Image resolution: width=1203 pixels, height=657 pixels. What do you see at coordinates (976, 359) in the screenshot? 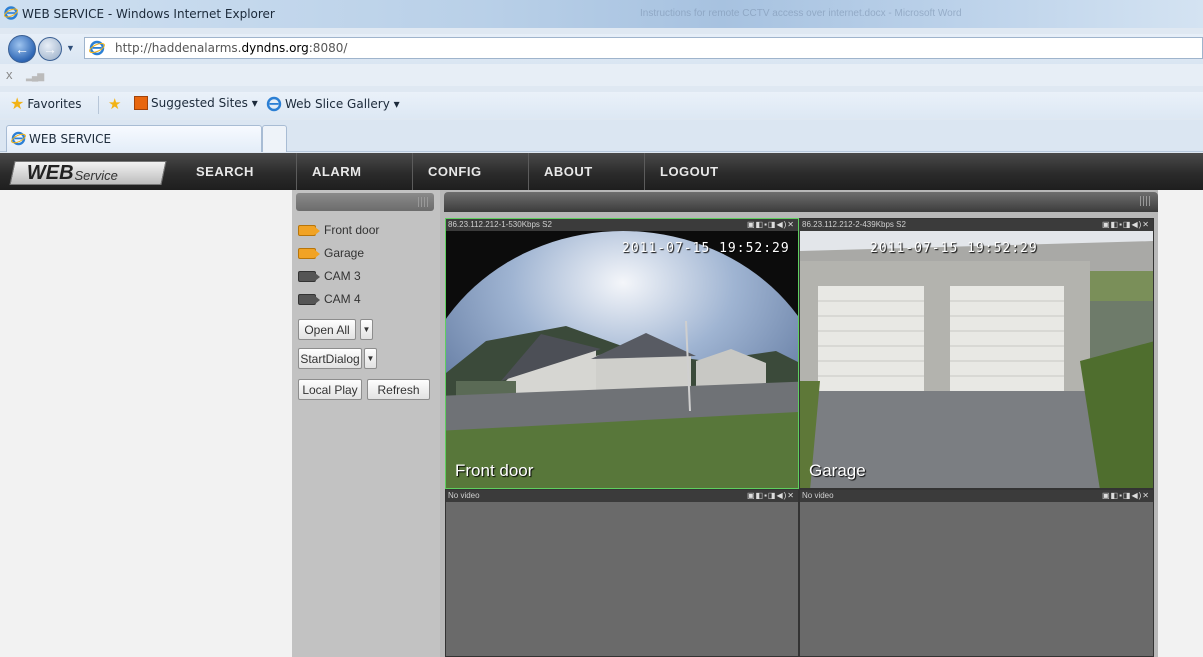
I see `garage-feed` at bounding box center [976, 359].